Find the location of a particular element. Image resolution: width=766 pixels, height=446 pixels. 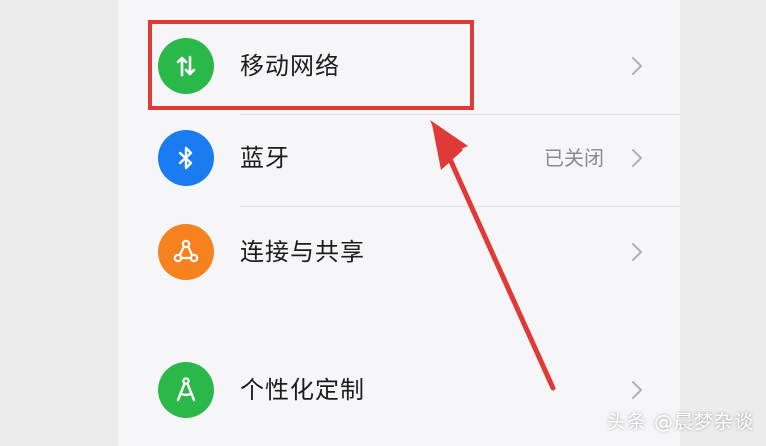

watermark: 头条 @晨梦杂谈 is located at coordinates (680, 422).